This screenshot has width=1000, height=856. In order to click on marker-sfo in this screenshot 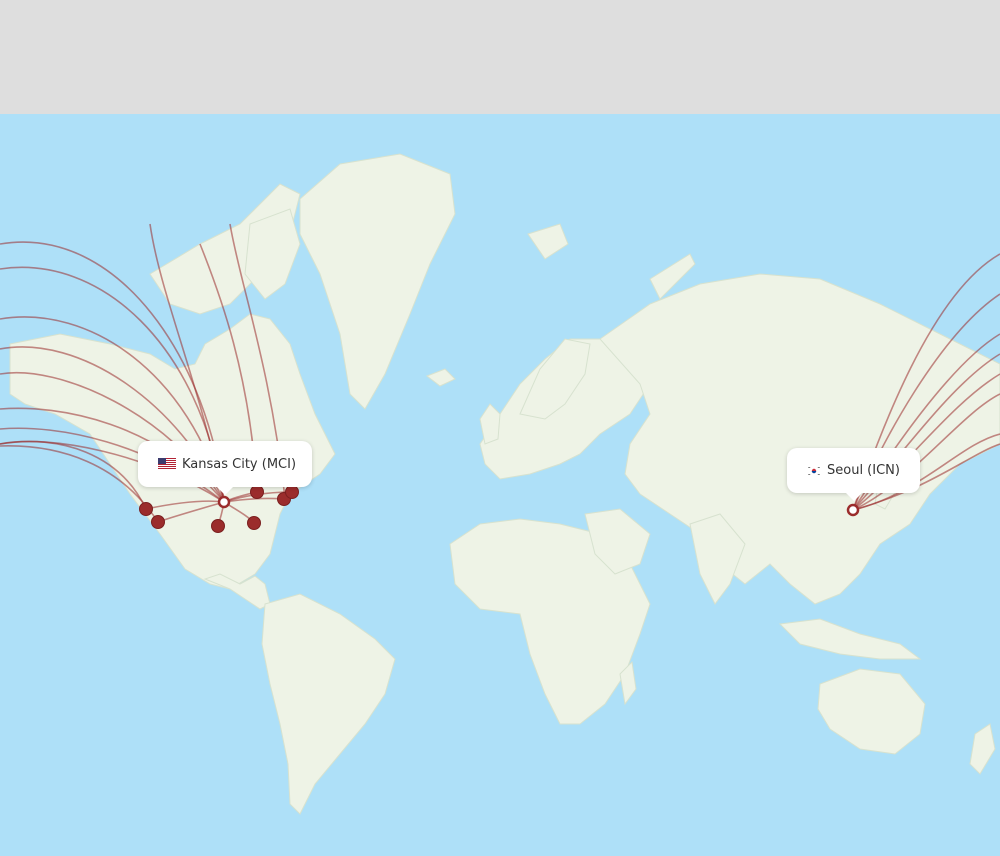, I will do `click(146, 509)`.